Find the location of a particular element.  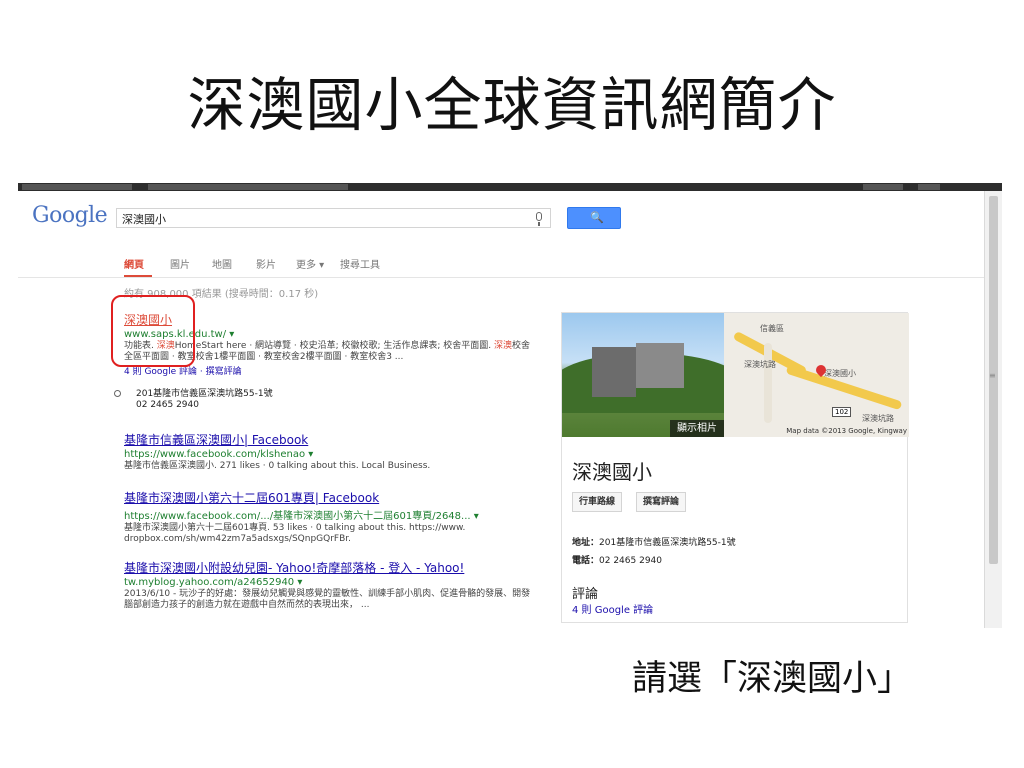

tab-videos: 影片 is located at coordinates (266, 263).